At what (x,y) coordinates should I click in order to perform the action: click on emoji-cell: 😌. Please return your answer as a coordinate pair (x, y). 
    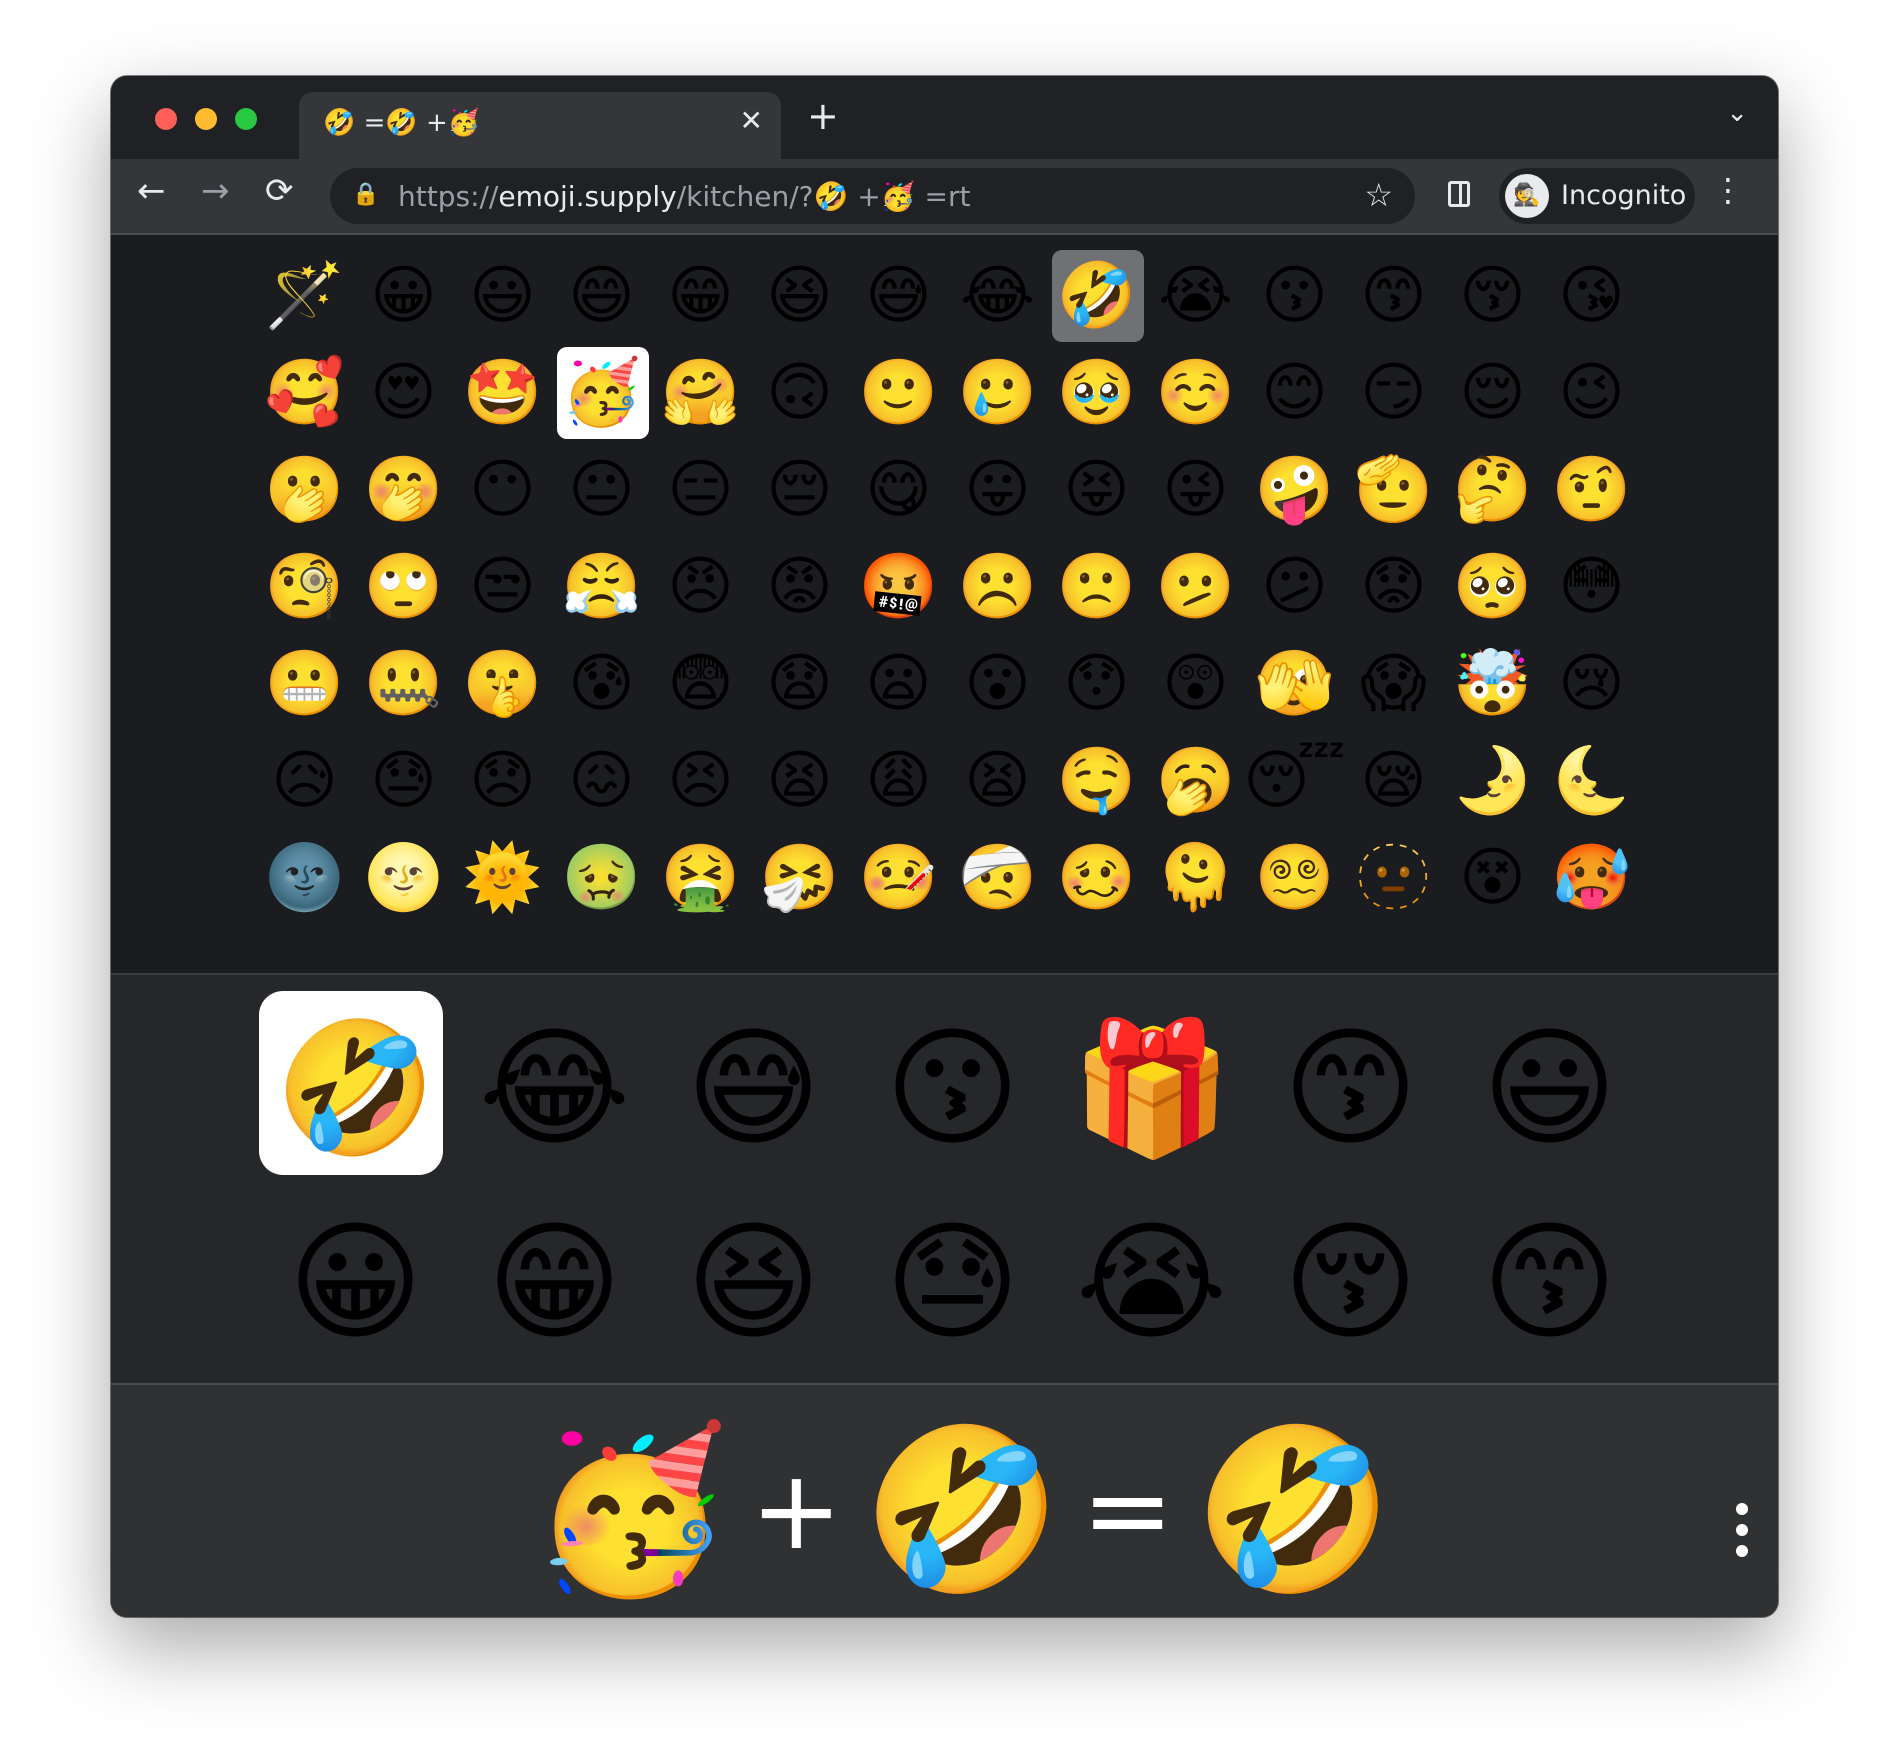
    Looking at the image, I should click on (1492, 392).